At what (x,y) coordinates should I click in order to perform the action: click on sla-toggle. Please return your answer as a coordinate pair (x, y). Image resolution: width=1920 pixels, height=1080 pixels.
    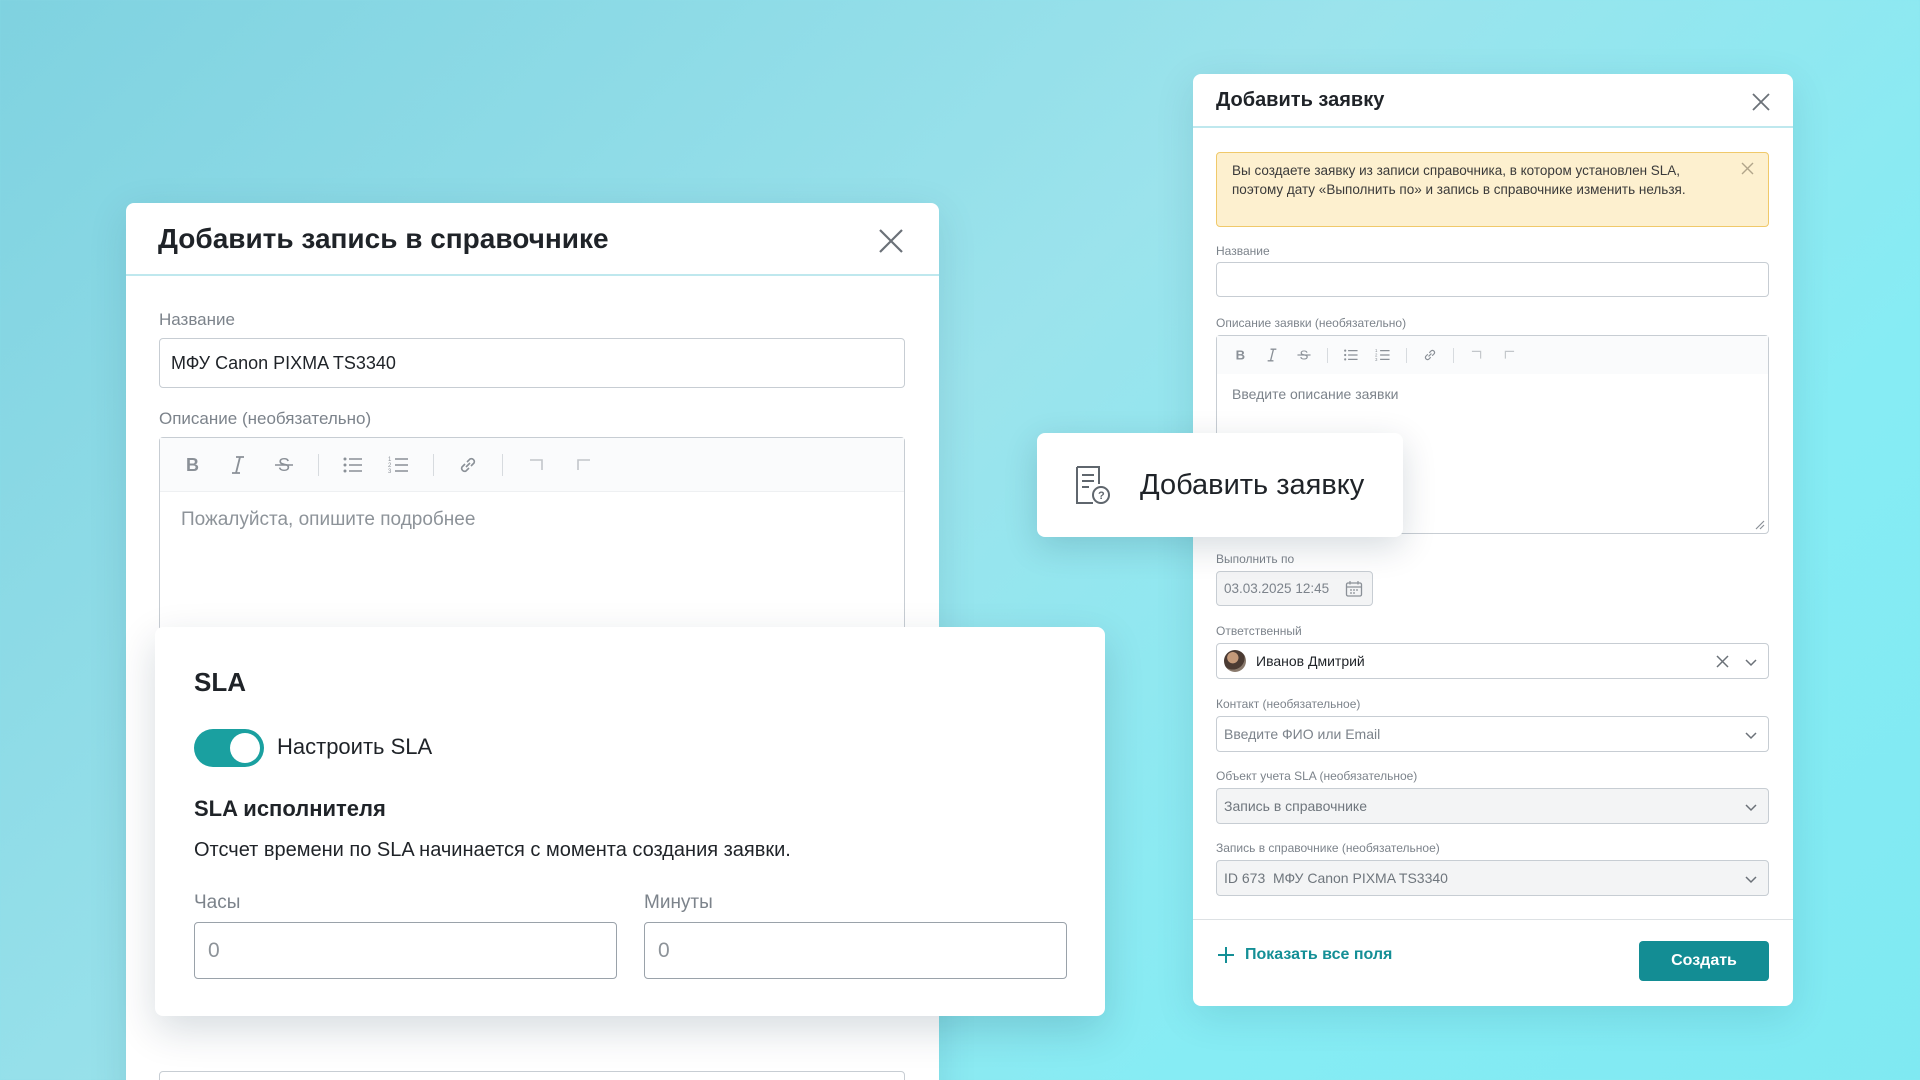
    Looking at the image, I should click on (229, 748).